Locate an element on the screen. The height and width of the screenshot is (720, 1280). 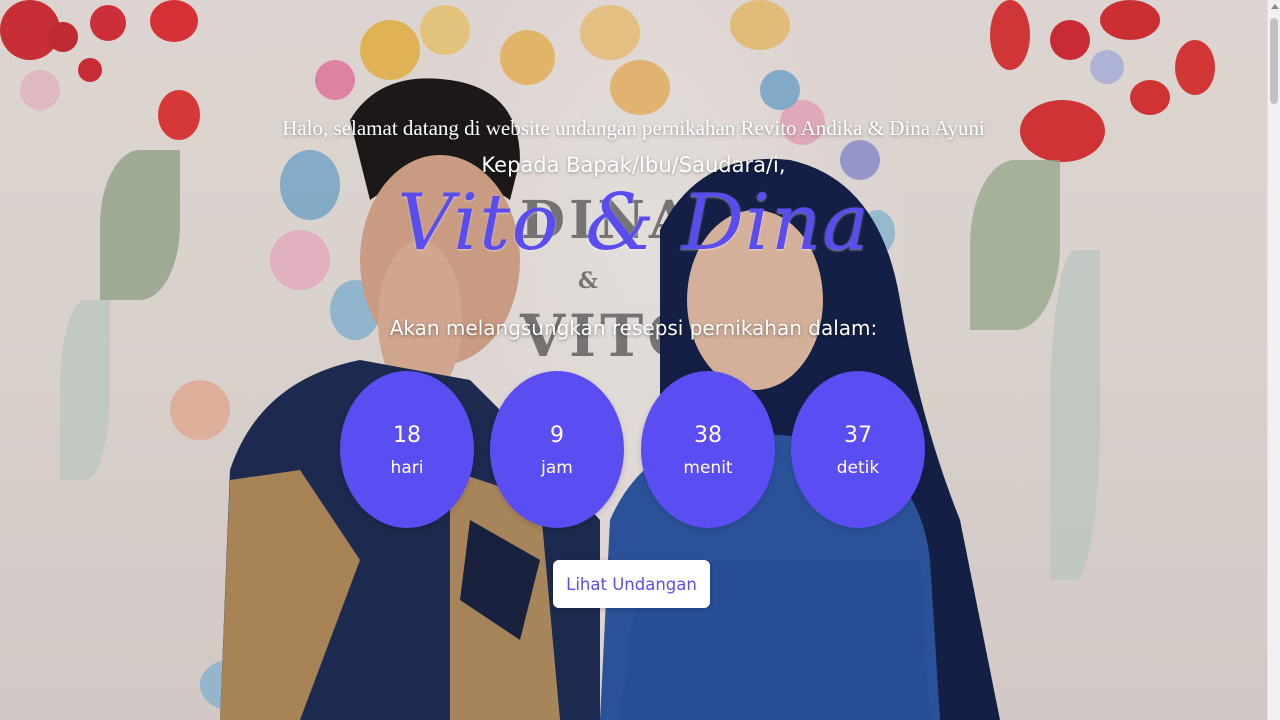
countdown-hours: 9 jam is located at coordinates (557, 449).